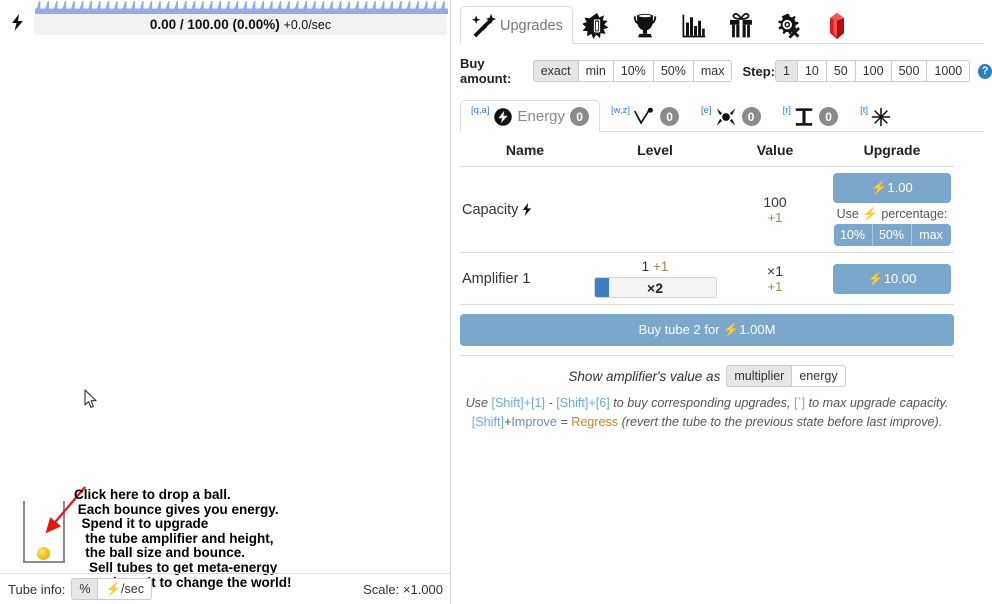  Describe the element at coordinates (256, 24) in the screenshot. I see `energy-percent: (0.00%)` at that location.